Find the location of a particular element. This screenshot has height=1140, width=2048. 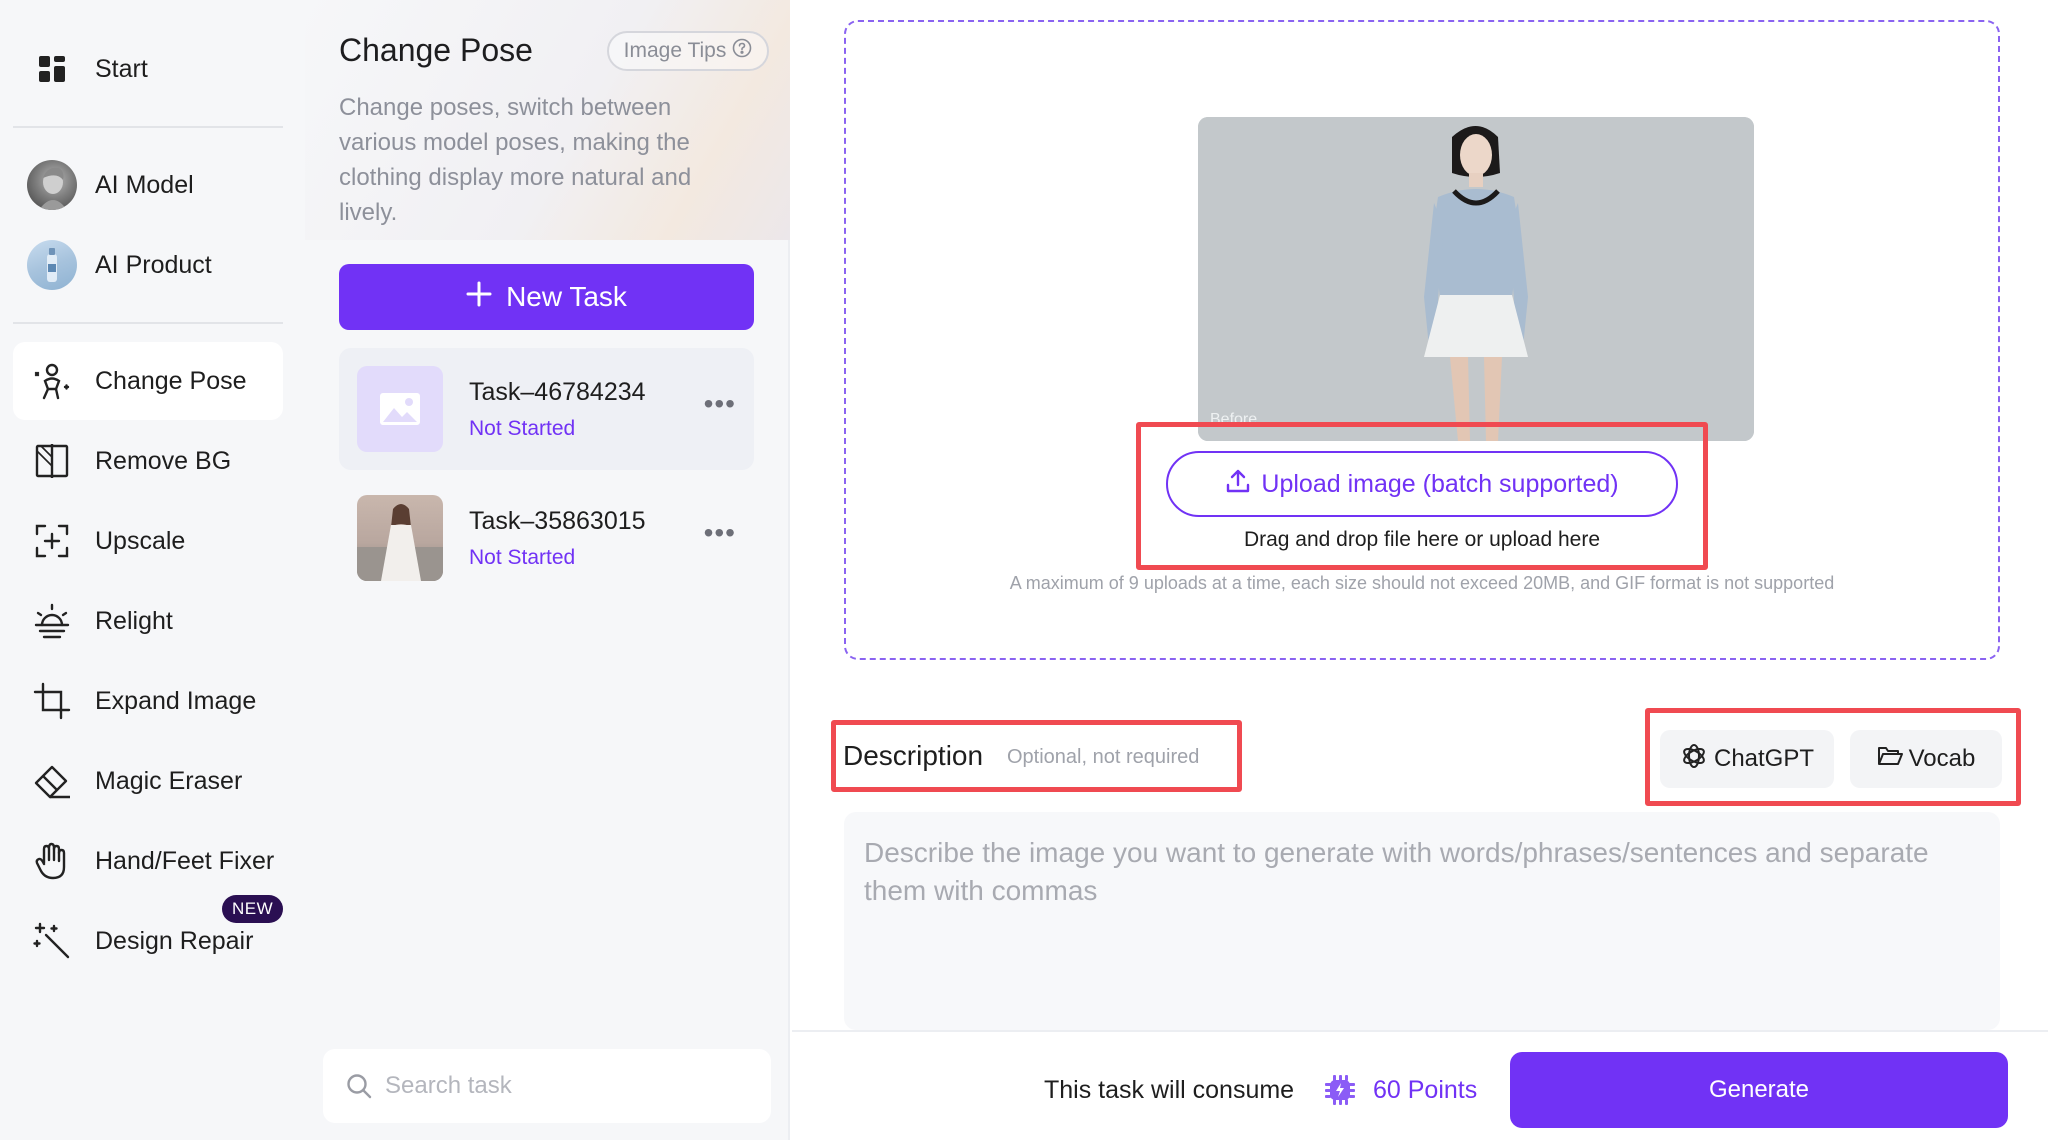

sidebar-item-upscale: Upscale is located at coordinates (148, 541).